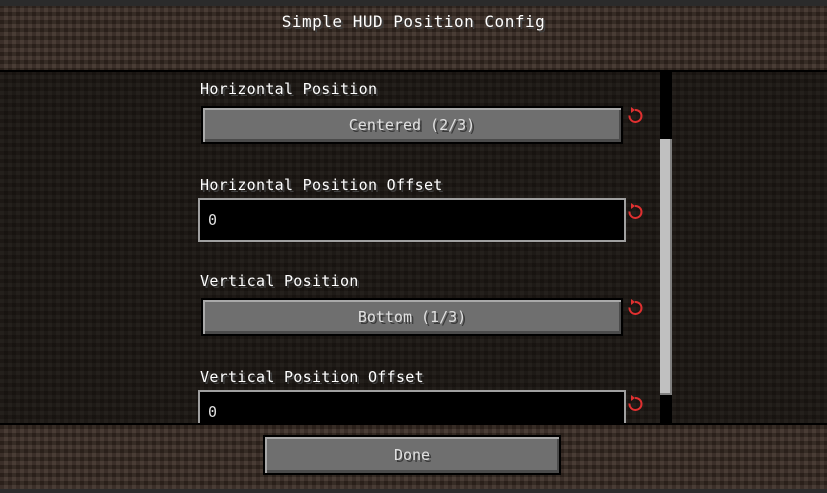 The width and height of the screenshot is (827, 493). What do you see at coordinates (289, 89) in the screenshot?
I see `option-label-horizontal-position: Horizontal Position` at bounding box center [289, 89].